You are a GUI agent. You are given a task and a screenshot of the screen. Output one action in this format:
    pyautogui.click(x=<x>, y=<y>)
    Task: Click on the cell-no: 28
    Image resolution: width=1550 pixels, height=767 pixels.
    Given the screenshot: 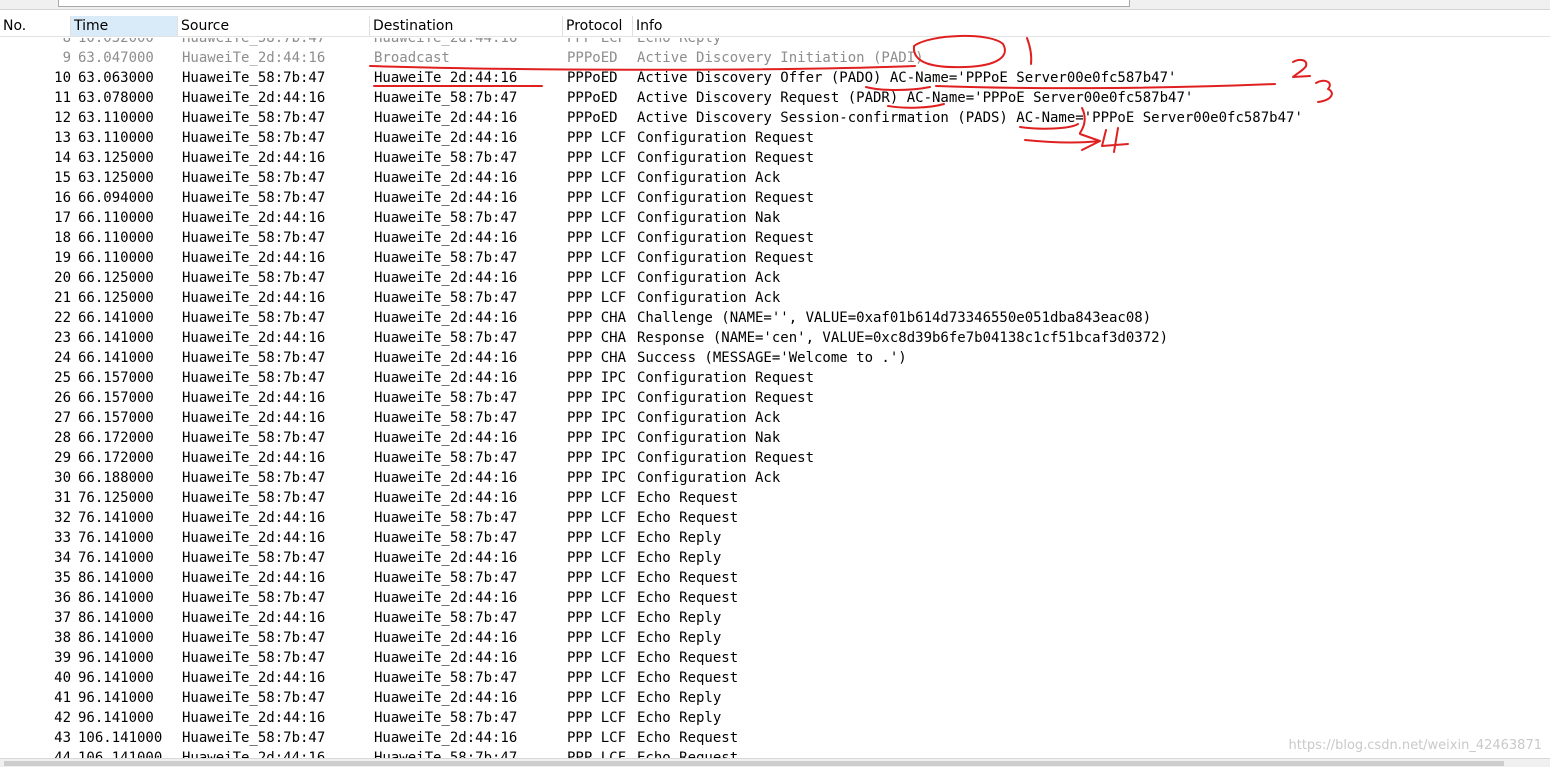 What is the action you would take?
    pyautogui.click(x=62, y=438)
    